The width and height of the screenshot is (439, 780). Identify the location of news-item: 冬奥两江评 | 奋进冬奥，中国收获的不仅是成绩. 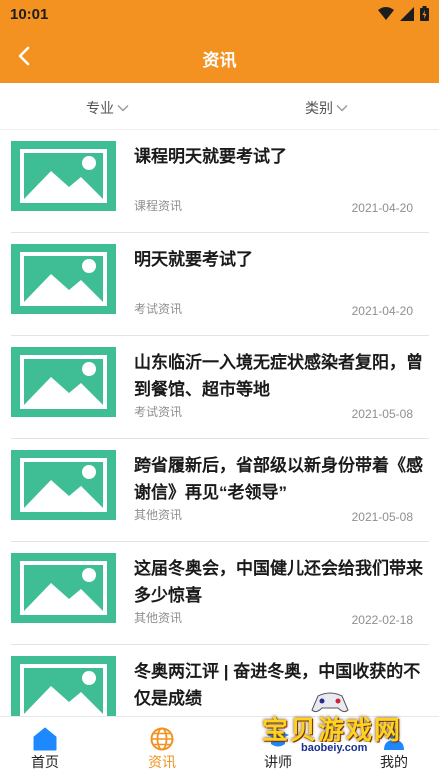
(220, 680).